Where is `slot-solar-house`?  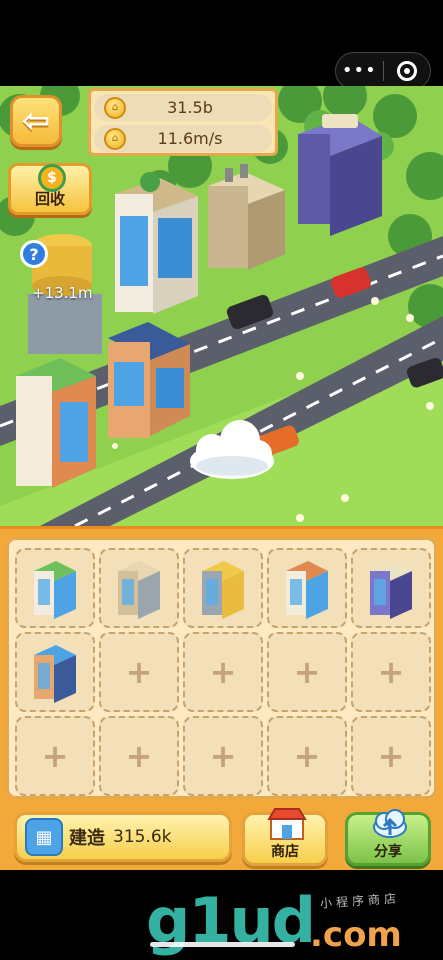 slot-solar-house is located at coordinates (55, 672).